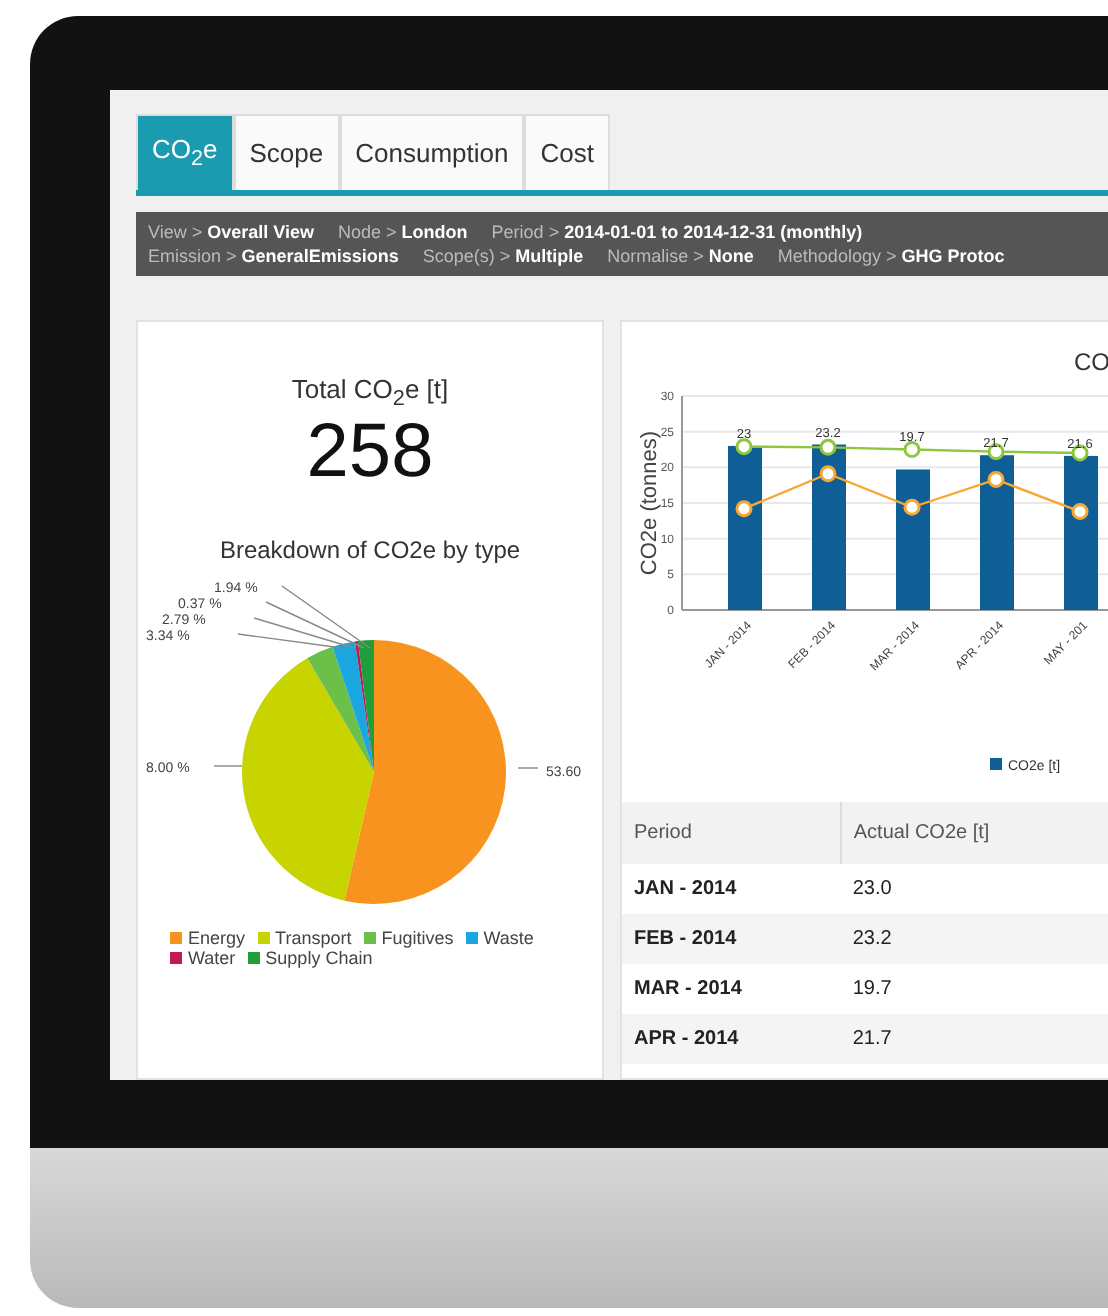 The image size is (1108, 1316). I want to click on filter-item: Node > London, so click(403, 231).